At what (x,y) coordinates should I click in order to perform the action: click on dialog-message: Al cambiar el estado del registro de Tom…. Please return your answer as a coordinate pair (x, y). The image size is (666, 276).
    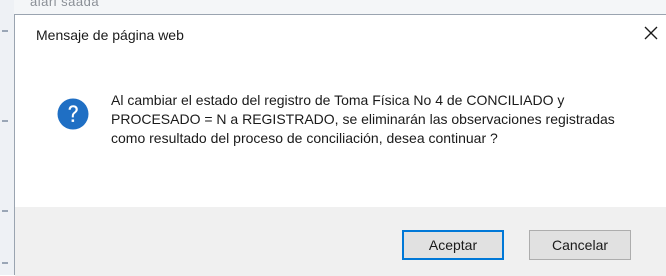
    Looking at the image, I should click on (363, 119).